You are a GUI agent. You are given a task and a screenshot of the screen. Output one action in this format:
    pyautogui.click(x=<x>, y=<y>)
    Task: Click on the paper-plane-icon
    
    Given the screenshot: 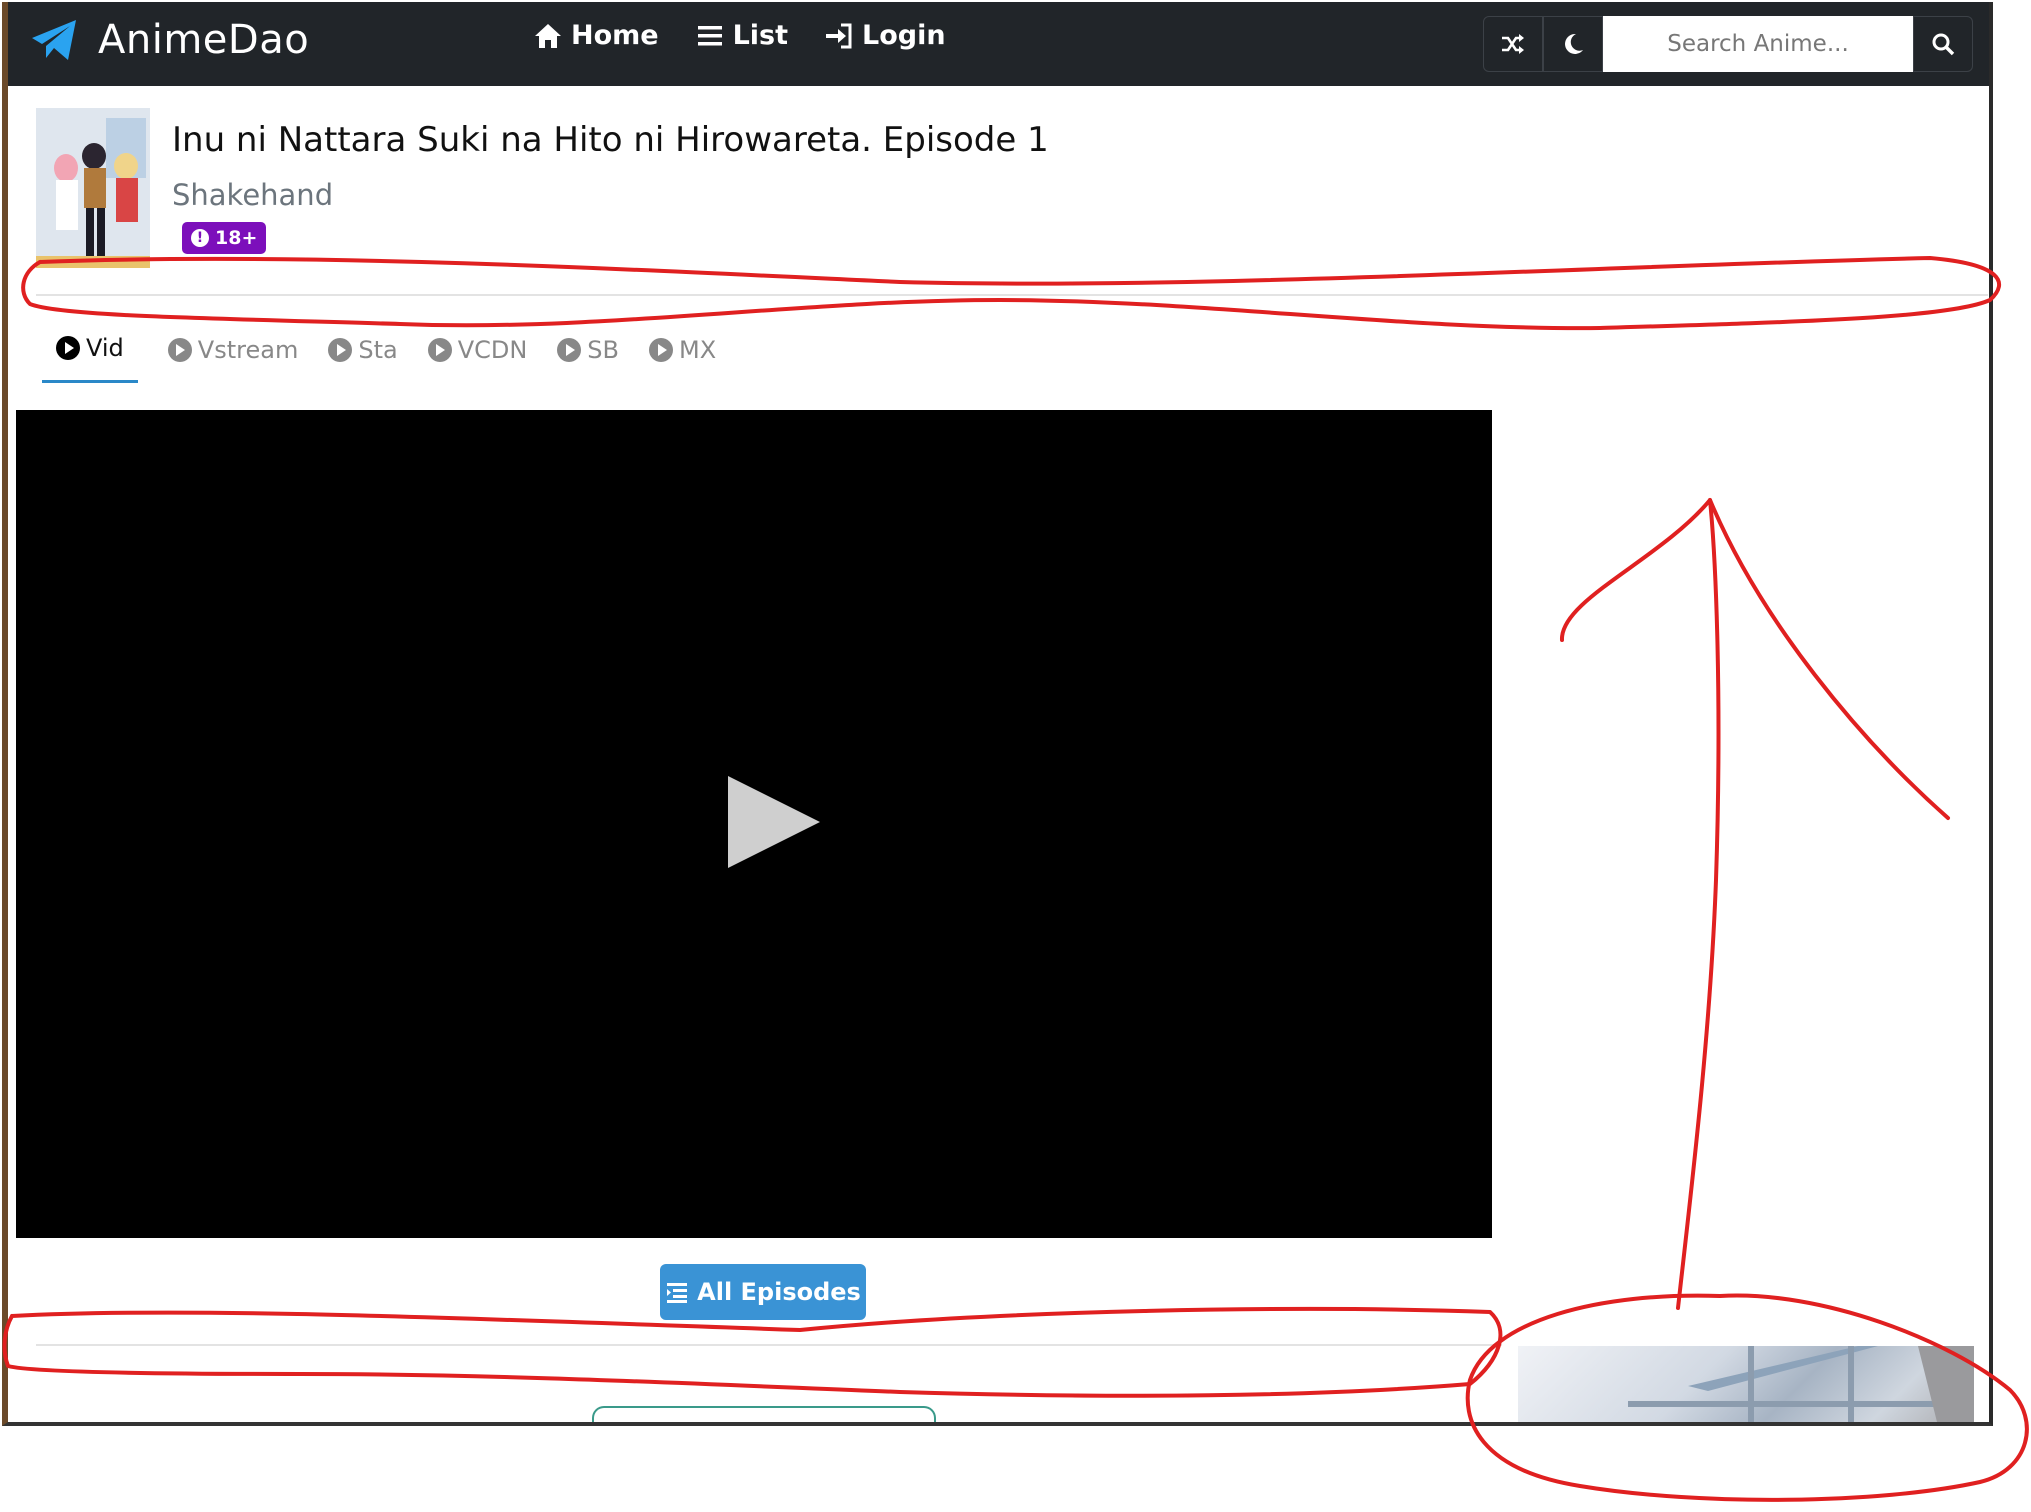 What is the action you would take?
    pyautogui.click(x=54, y=40)
    